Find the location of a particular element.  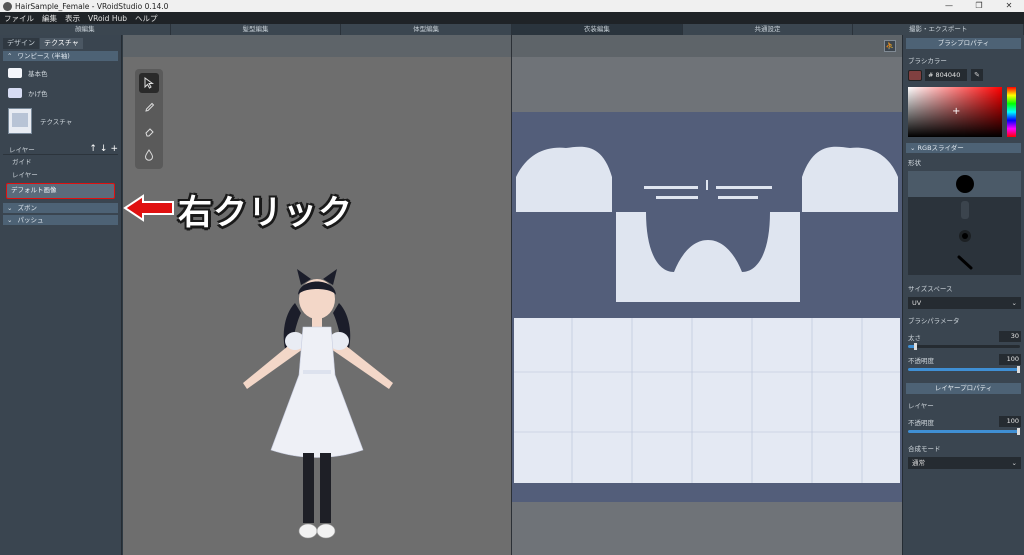

brush-color-swatch is located at coordinates (915, 75).